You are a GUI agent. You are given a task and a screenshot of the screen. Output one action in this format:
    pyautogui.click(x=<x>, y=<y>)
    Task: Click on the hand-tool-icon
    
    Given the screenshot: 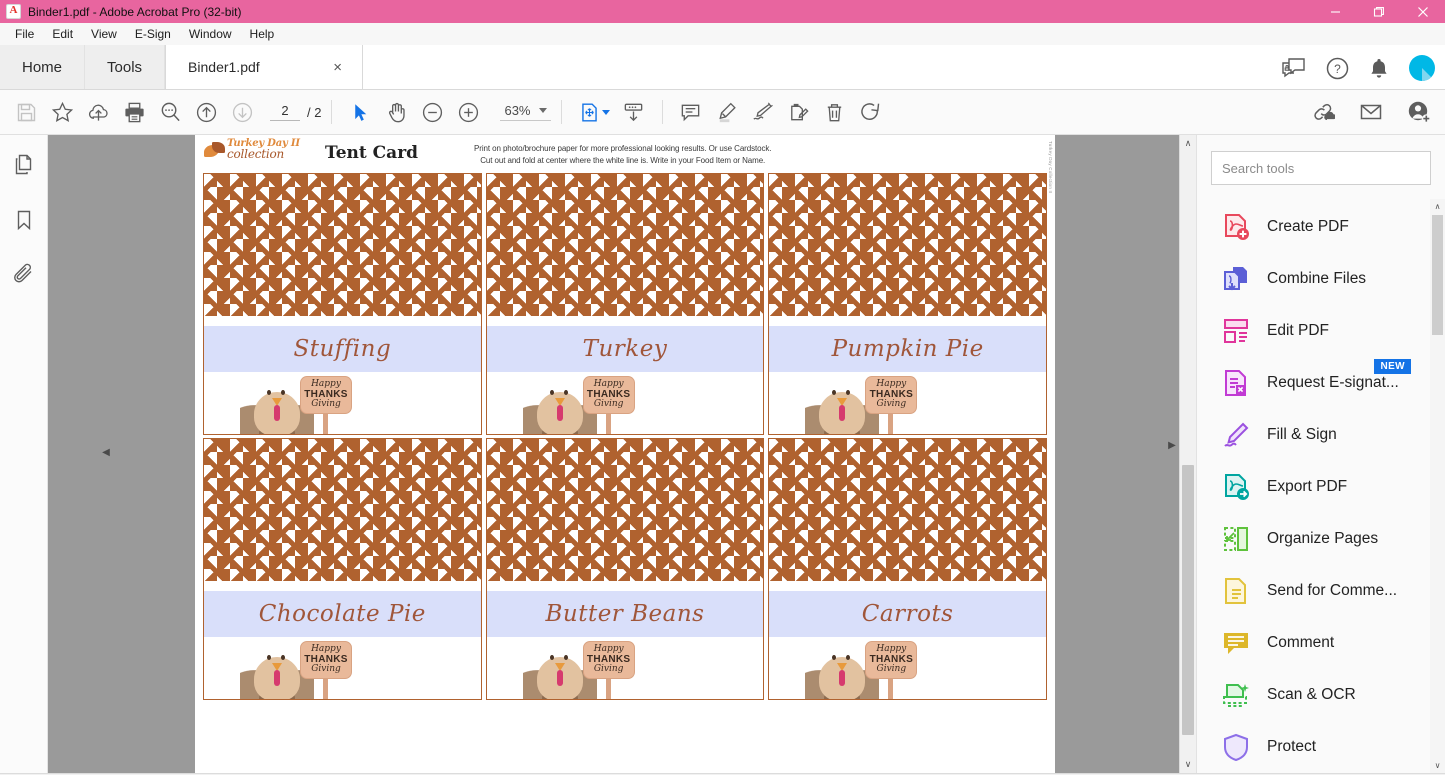 What is the action you would take?
    pyautogui.click(x=396, y=112)
    